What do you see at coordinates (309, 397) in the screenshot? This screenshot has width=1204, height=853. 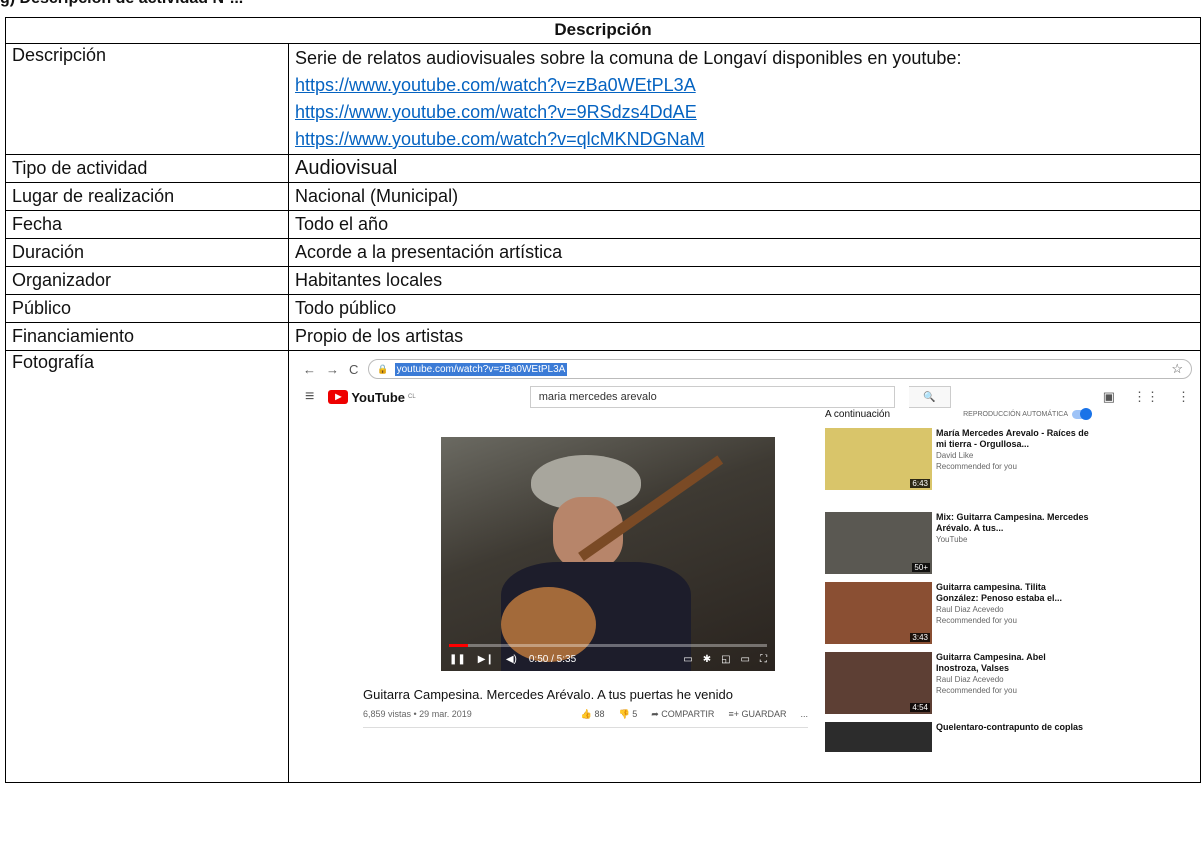 I see `menu-icon: ≡` at bounding box center [309, 397].